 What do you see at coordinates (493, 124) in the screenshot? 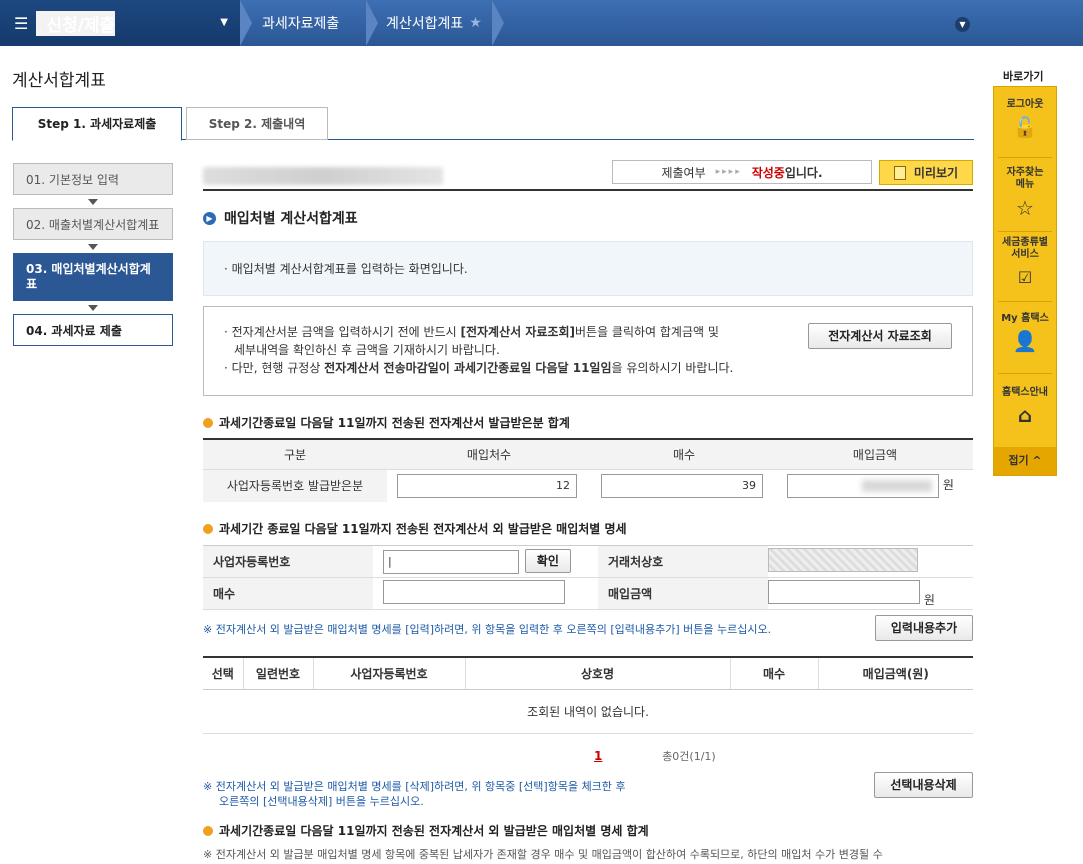
I see `step-tabs: Step 1. 과세자료제출 Step 2. 제출내역` at bounding box center [493, 124].